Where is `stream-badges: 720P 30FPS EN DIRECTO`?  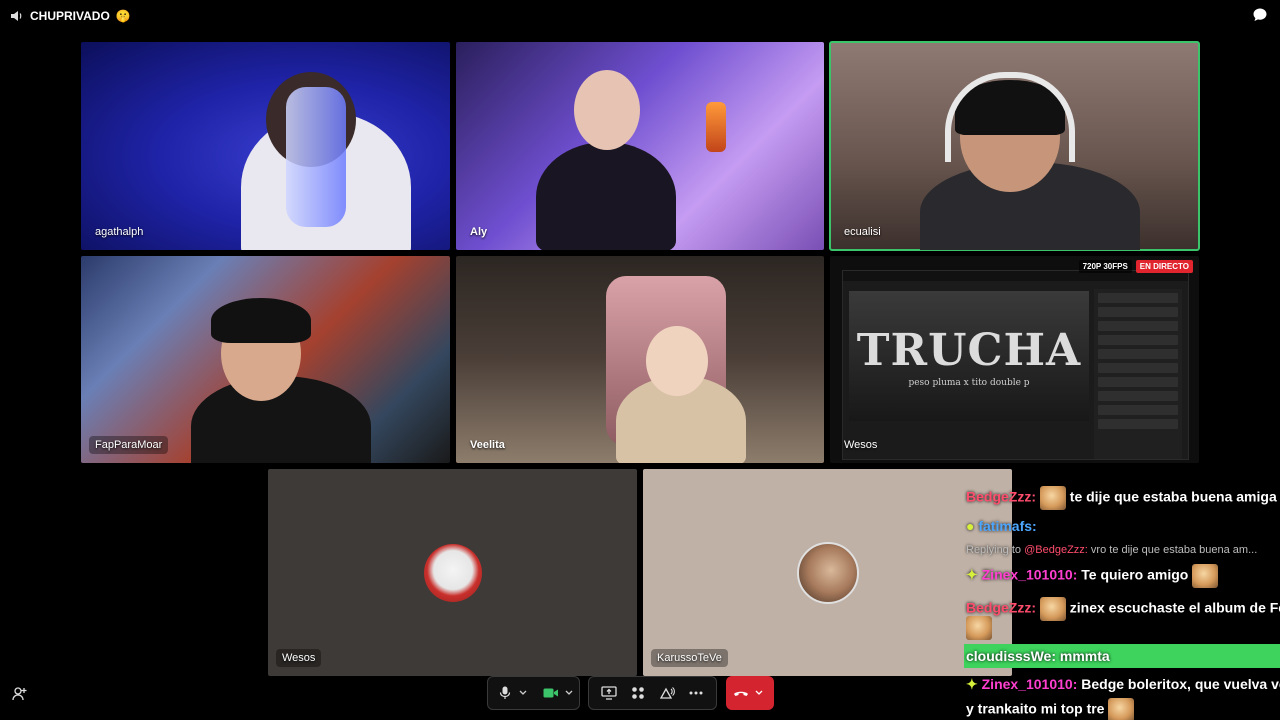
stream-badges: 720P 30FPS EN DIRECTO is located at coordinates (1135, 266).